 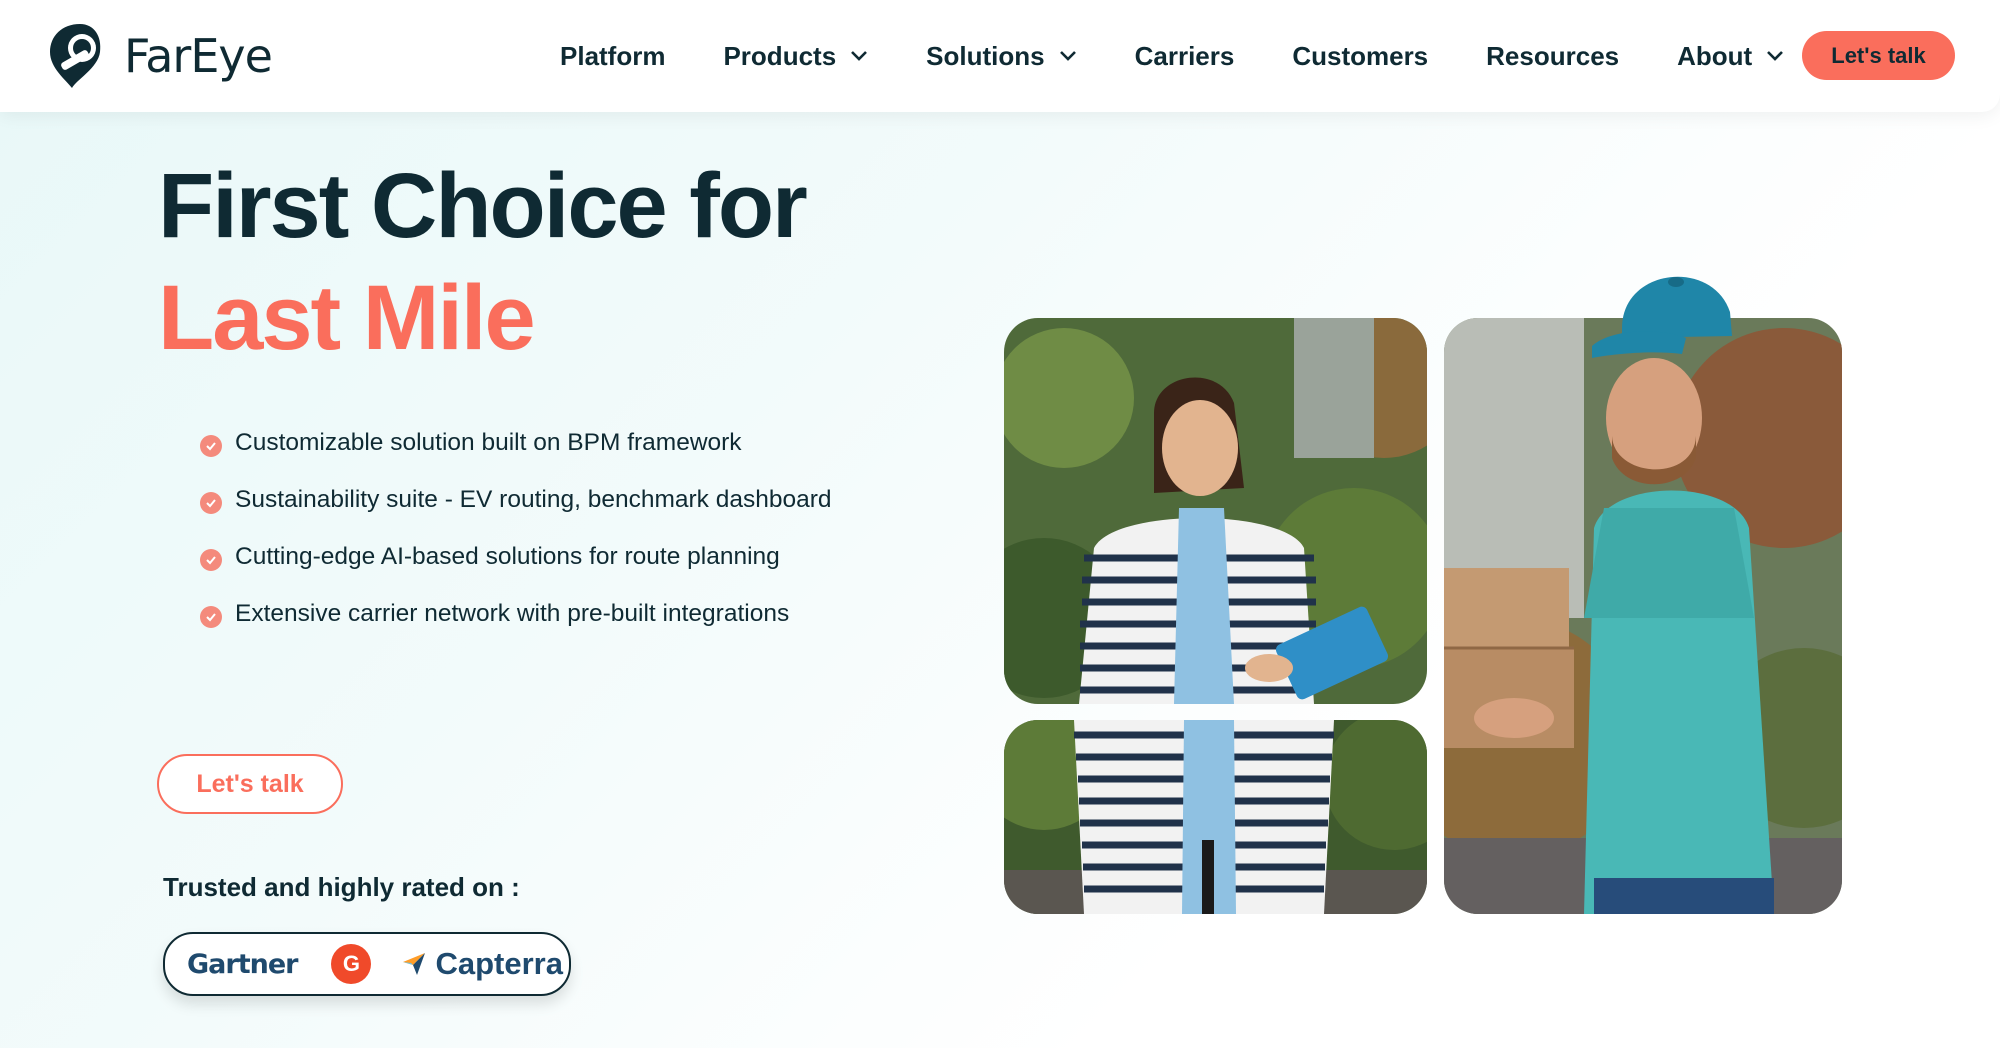 I want to click on ratings-badges: Gartner G Capterra, so click(x=367, y=964).